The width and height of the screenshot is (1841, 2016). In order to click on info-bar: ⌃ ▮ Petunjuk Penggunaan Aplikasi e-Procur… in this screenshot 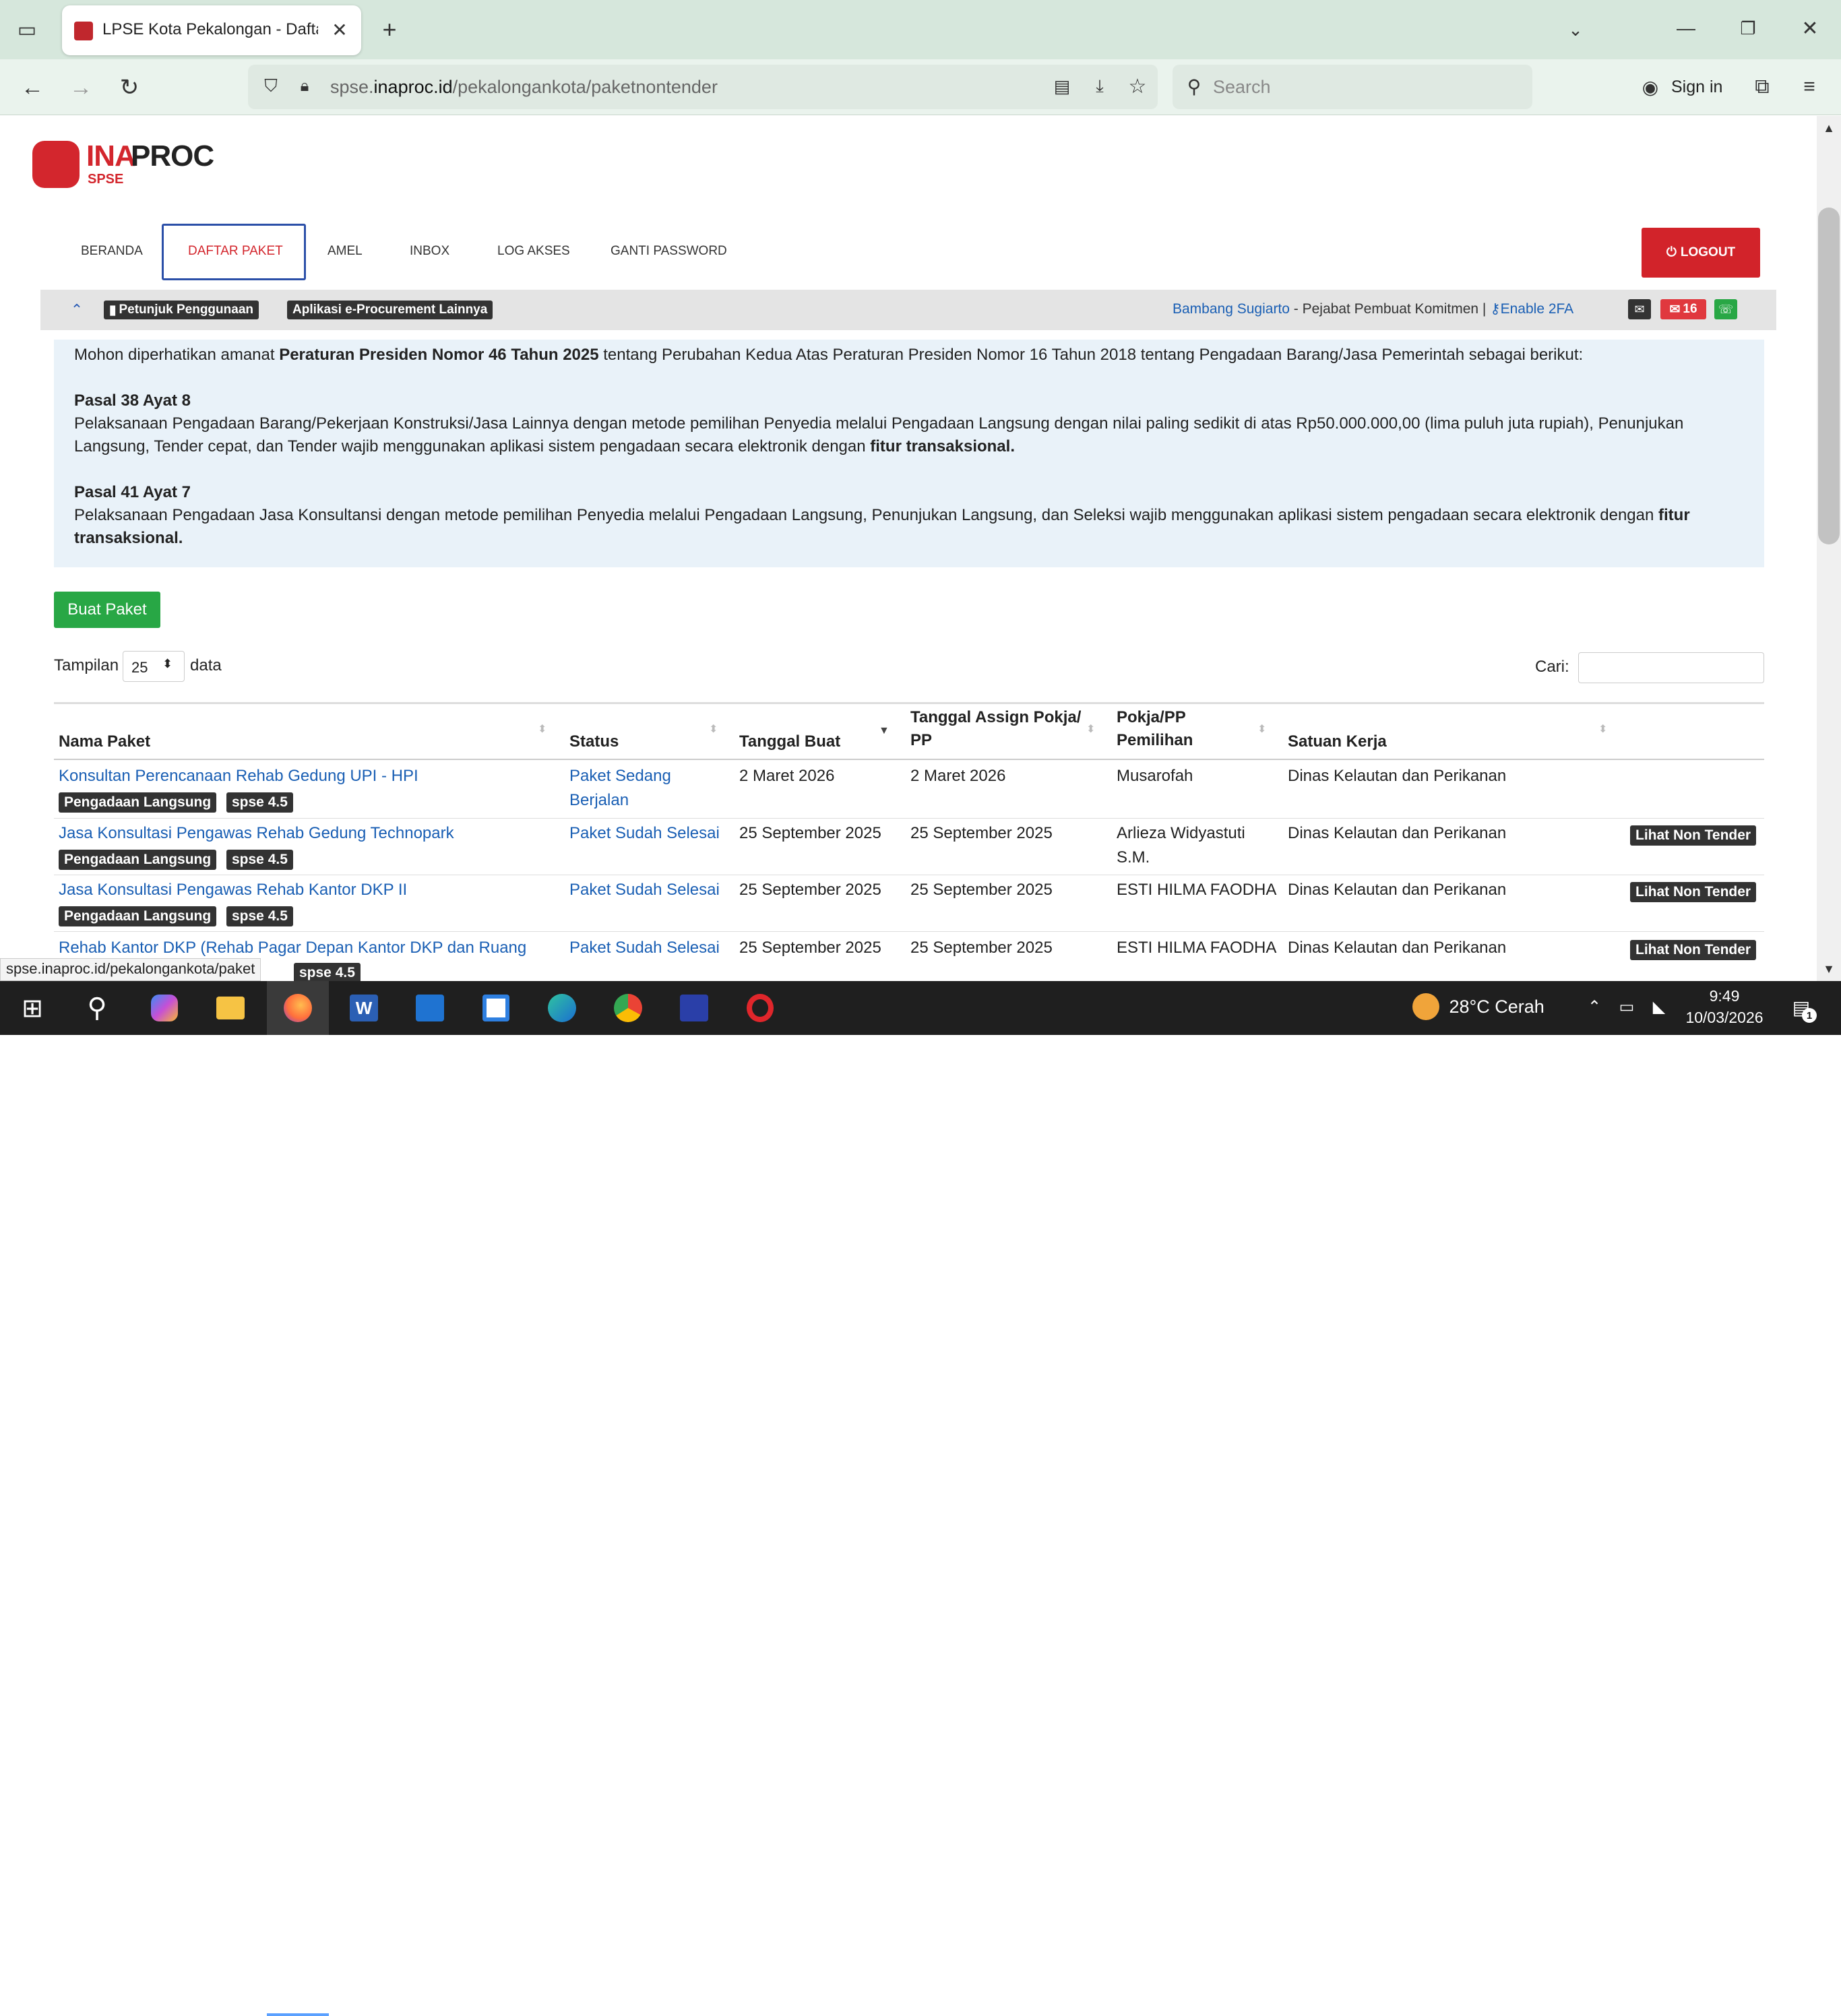, I will do `click(908, 310)`.